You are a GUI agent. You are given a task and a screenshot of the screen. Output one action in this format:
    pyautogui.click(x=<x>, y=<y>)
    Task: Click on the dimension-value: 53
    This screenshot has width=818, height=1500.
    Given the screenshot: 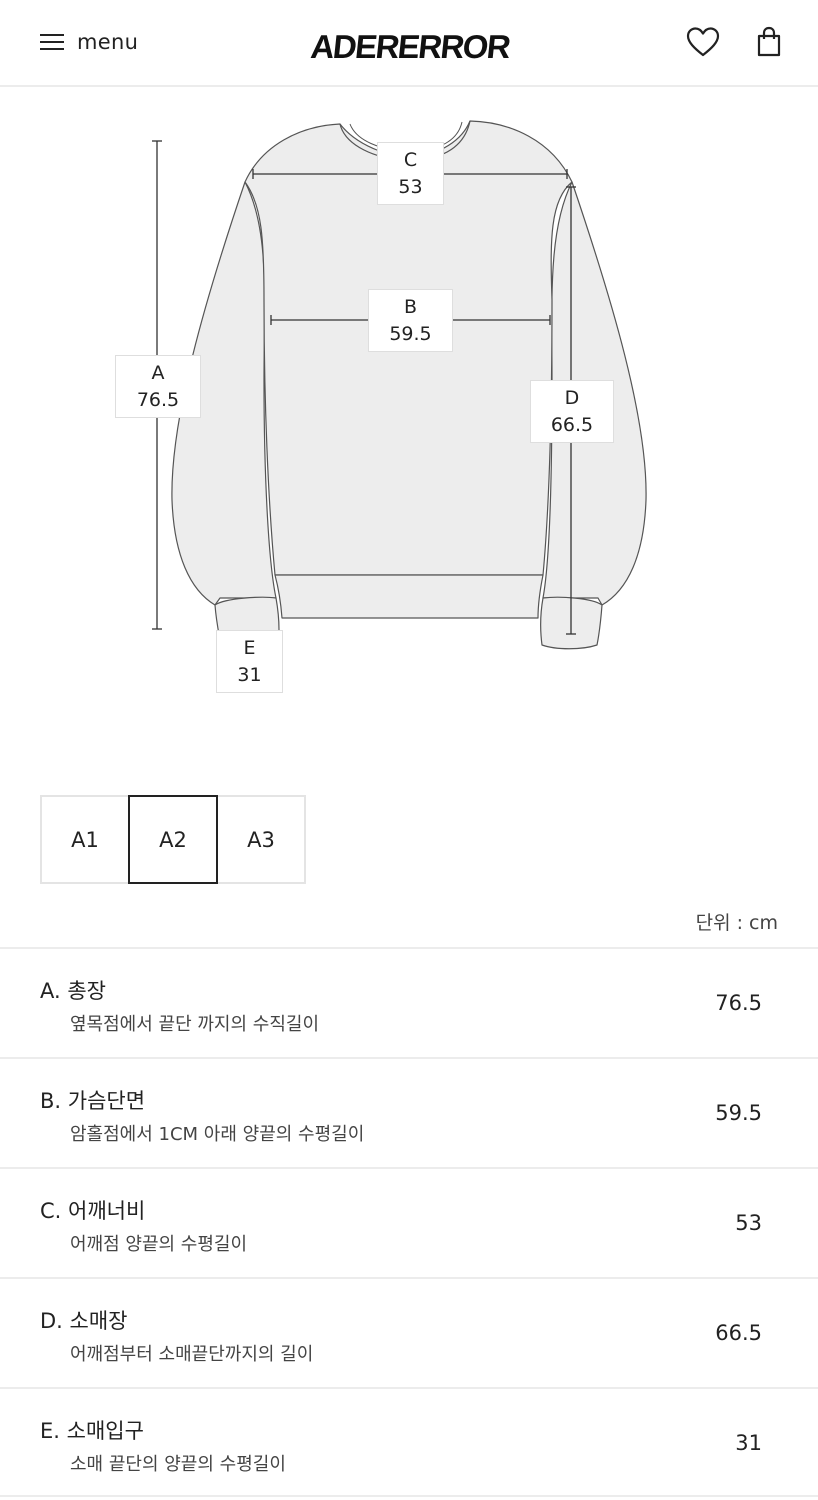 What is the action you would take?
    pyautogui.click(x=410, y=187)
    